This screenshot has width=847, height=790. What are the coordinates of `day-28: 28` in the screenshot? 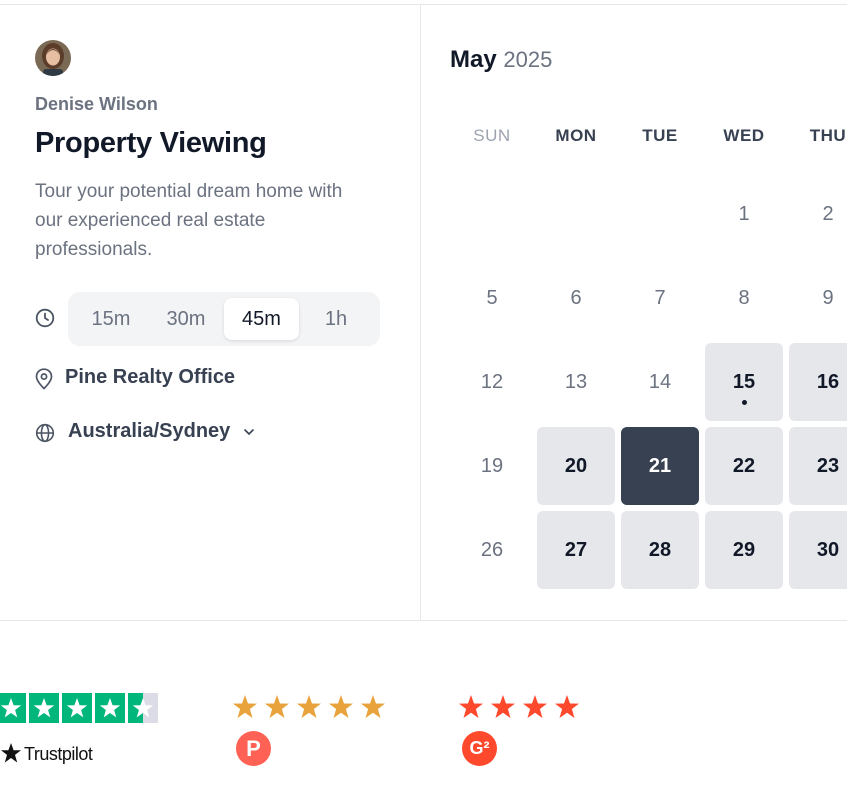 It's located at (660, 550).